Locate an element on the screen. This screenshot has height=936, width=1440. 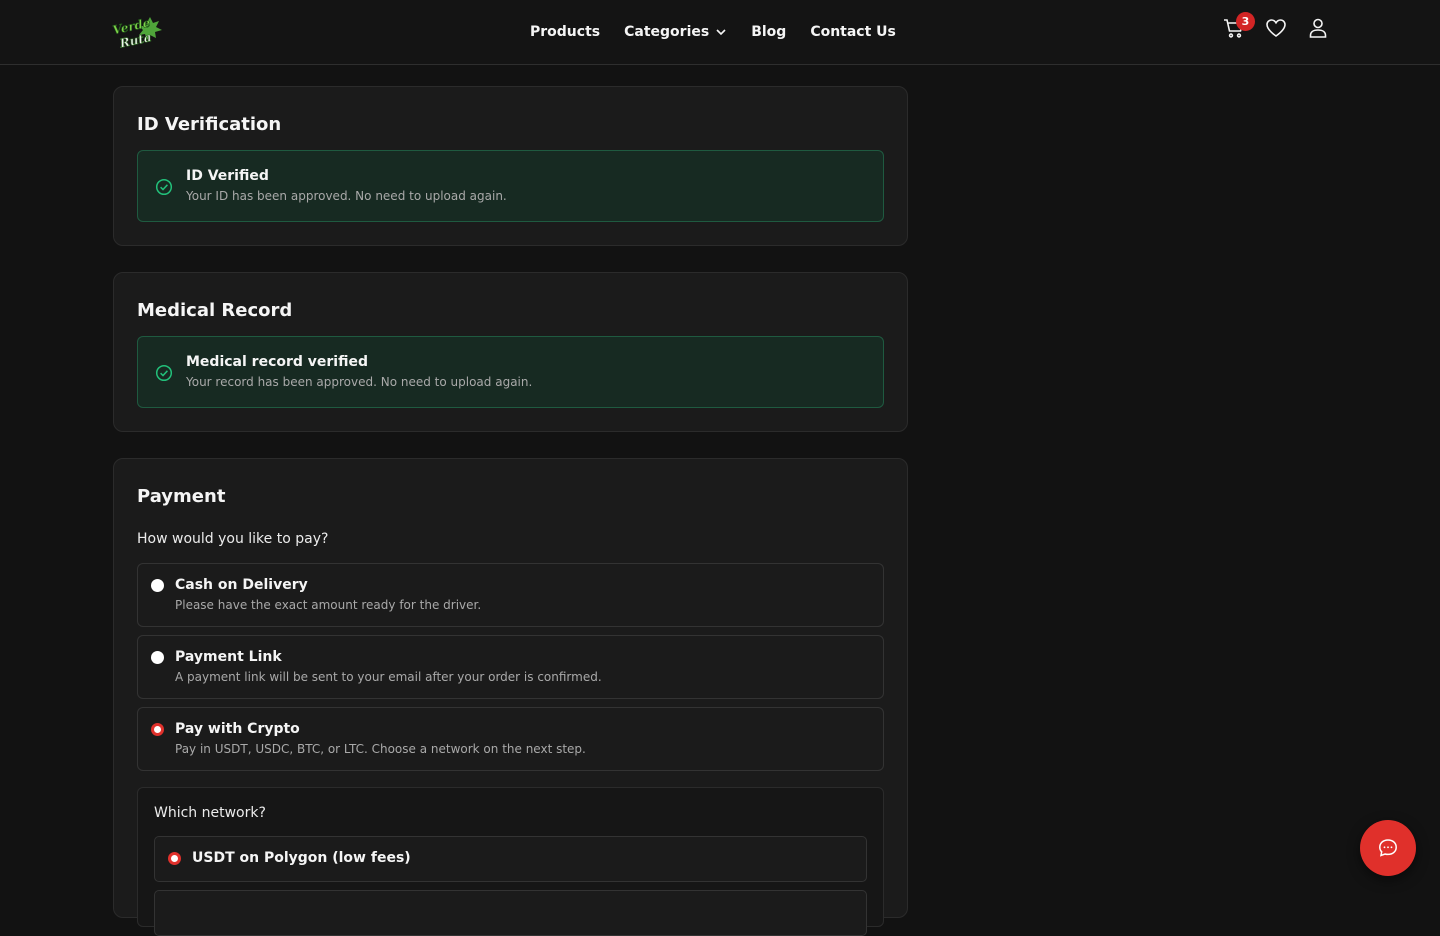
cart-count-badge: 3 is located at coordinates (1245, 21).